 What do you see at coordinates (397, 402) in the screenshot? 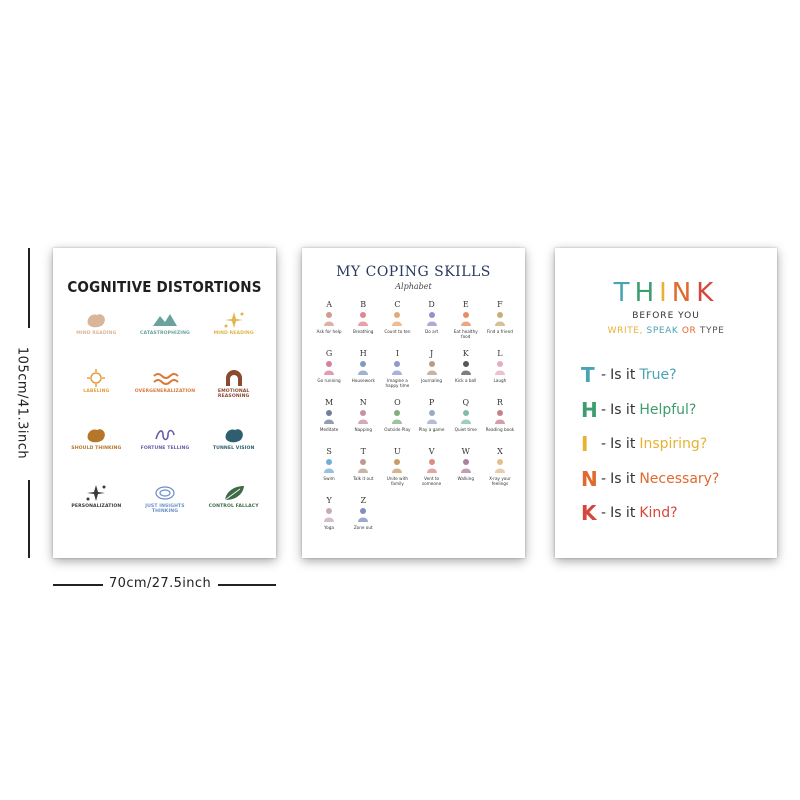
I see `skill-letter: O` at bounding box center [397, 402].